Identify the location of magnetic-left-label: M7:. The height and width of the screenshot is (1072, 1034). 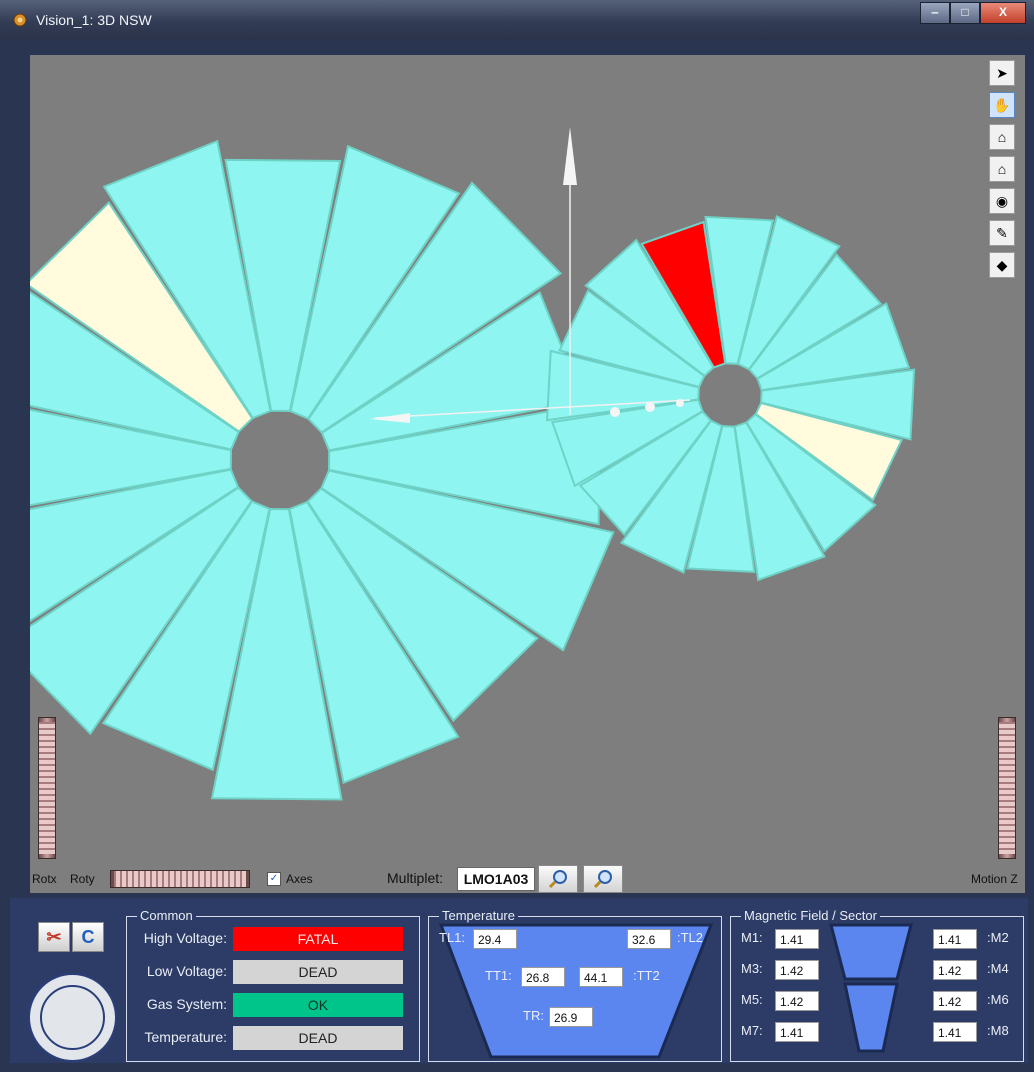
(752, 1030).